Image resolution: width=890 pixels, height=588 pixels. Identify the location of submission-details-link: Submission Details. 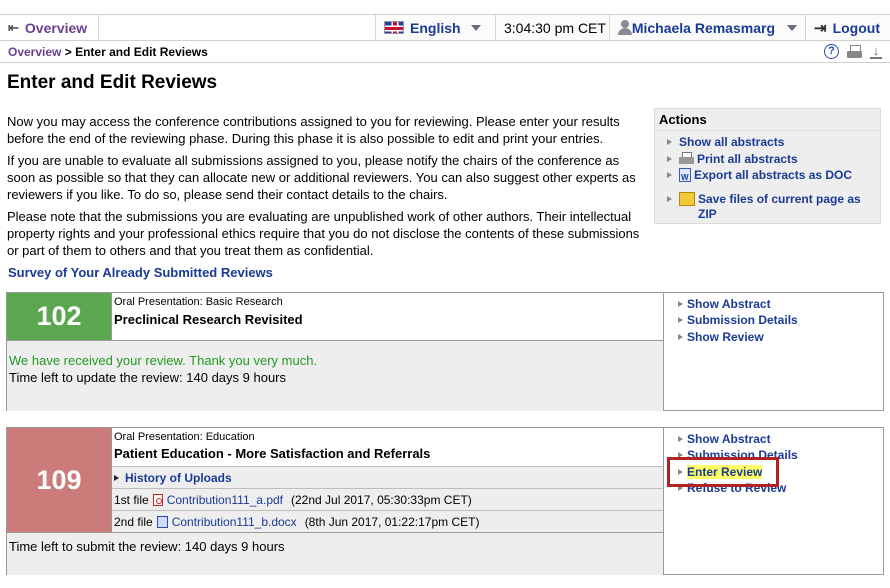
(738, 320).